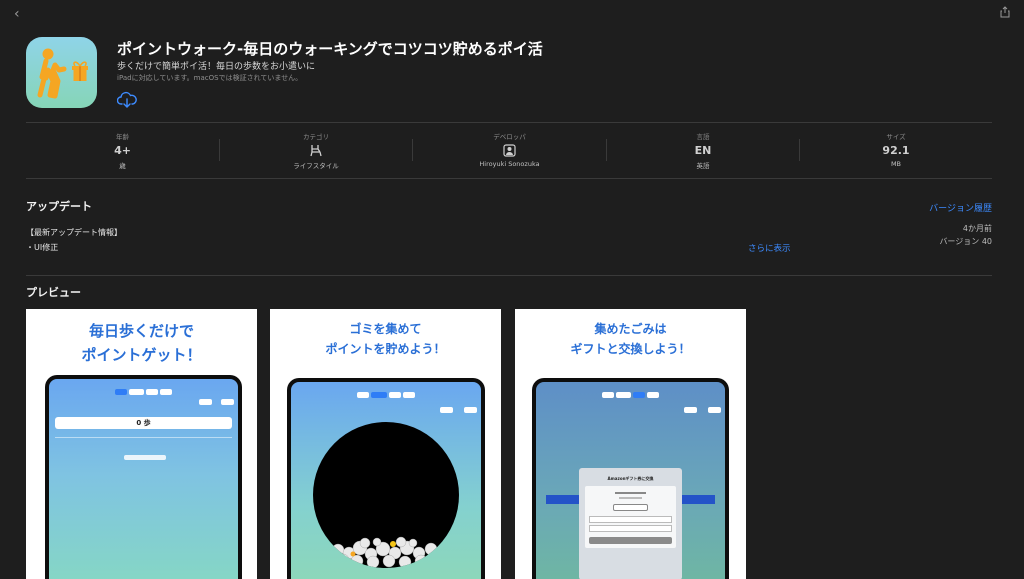  What do you see at coordinates (210, 78) in the screenshot?
I see `compatibility-note: iPadに対応しています。macOSでは検証されていません。` at bounding box center [210, 78].